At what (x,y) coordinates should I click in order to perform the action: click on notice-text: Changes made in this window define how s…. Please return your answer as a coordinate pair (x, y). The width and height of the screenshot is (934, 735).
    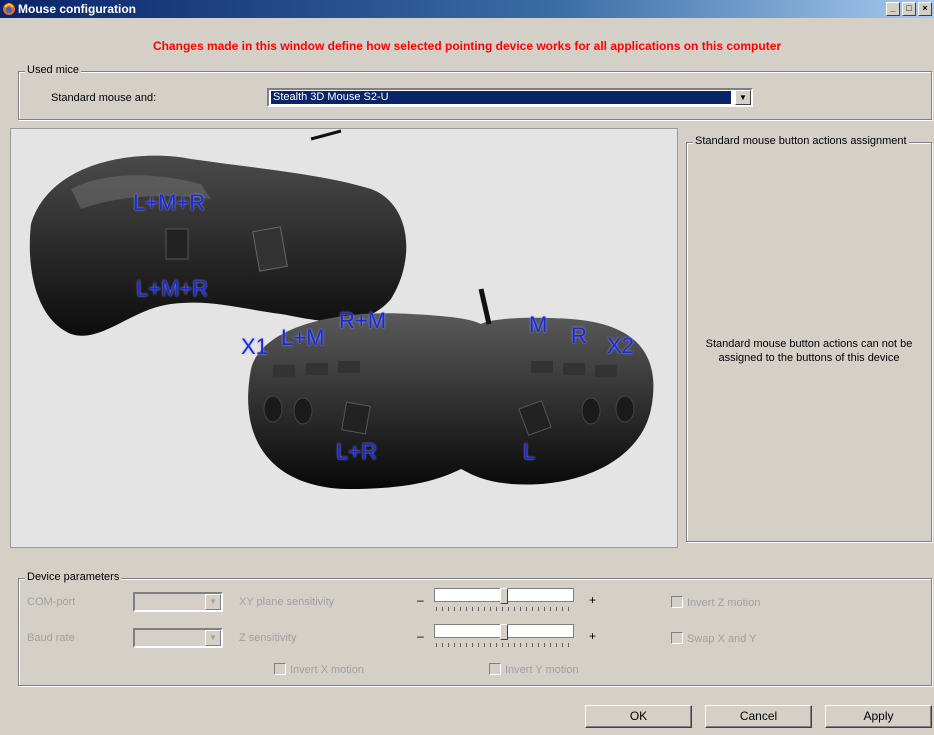
    Looking at the image, I should click on (467, 46).